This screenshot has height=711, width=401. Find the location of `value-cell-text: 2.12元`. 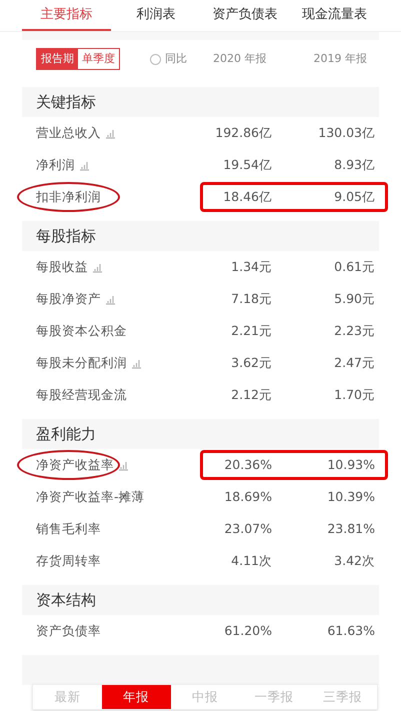

value-cell-text: 2.12元 is located at coordinates (251, 395).